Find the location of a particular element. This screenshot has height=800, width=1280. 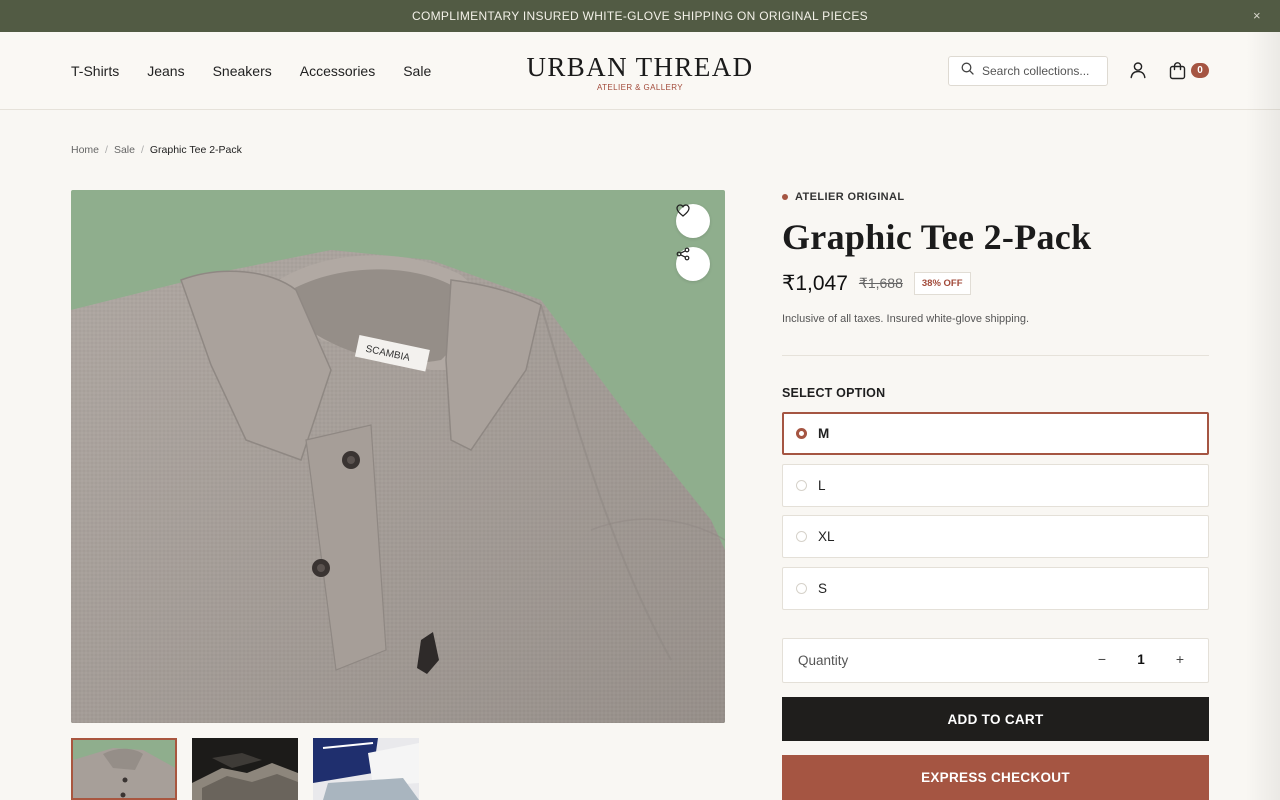

nav-item-sneakers: Sneakers is located at coordinates (242, 71).